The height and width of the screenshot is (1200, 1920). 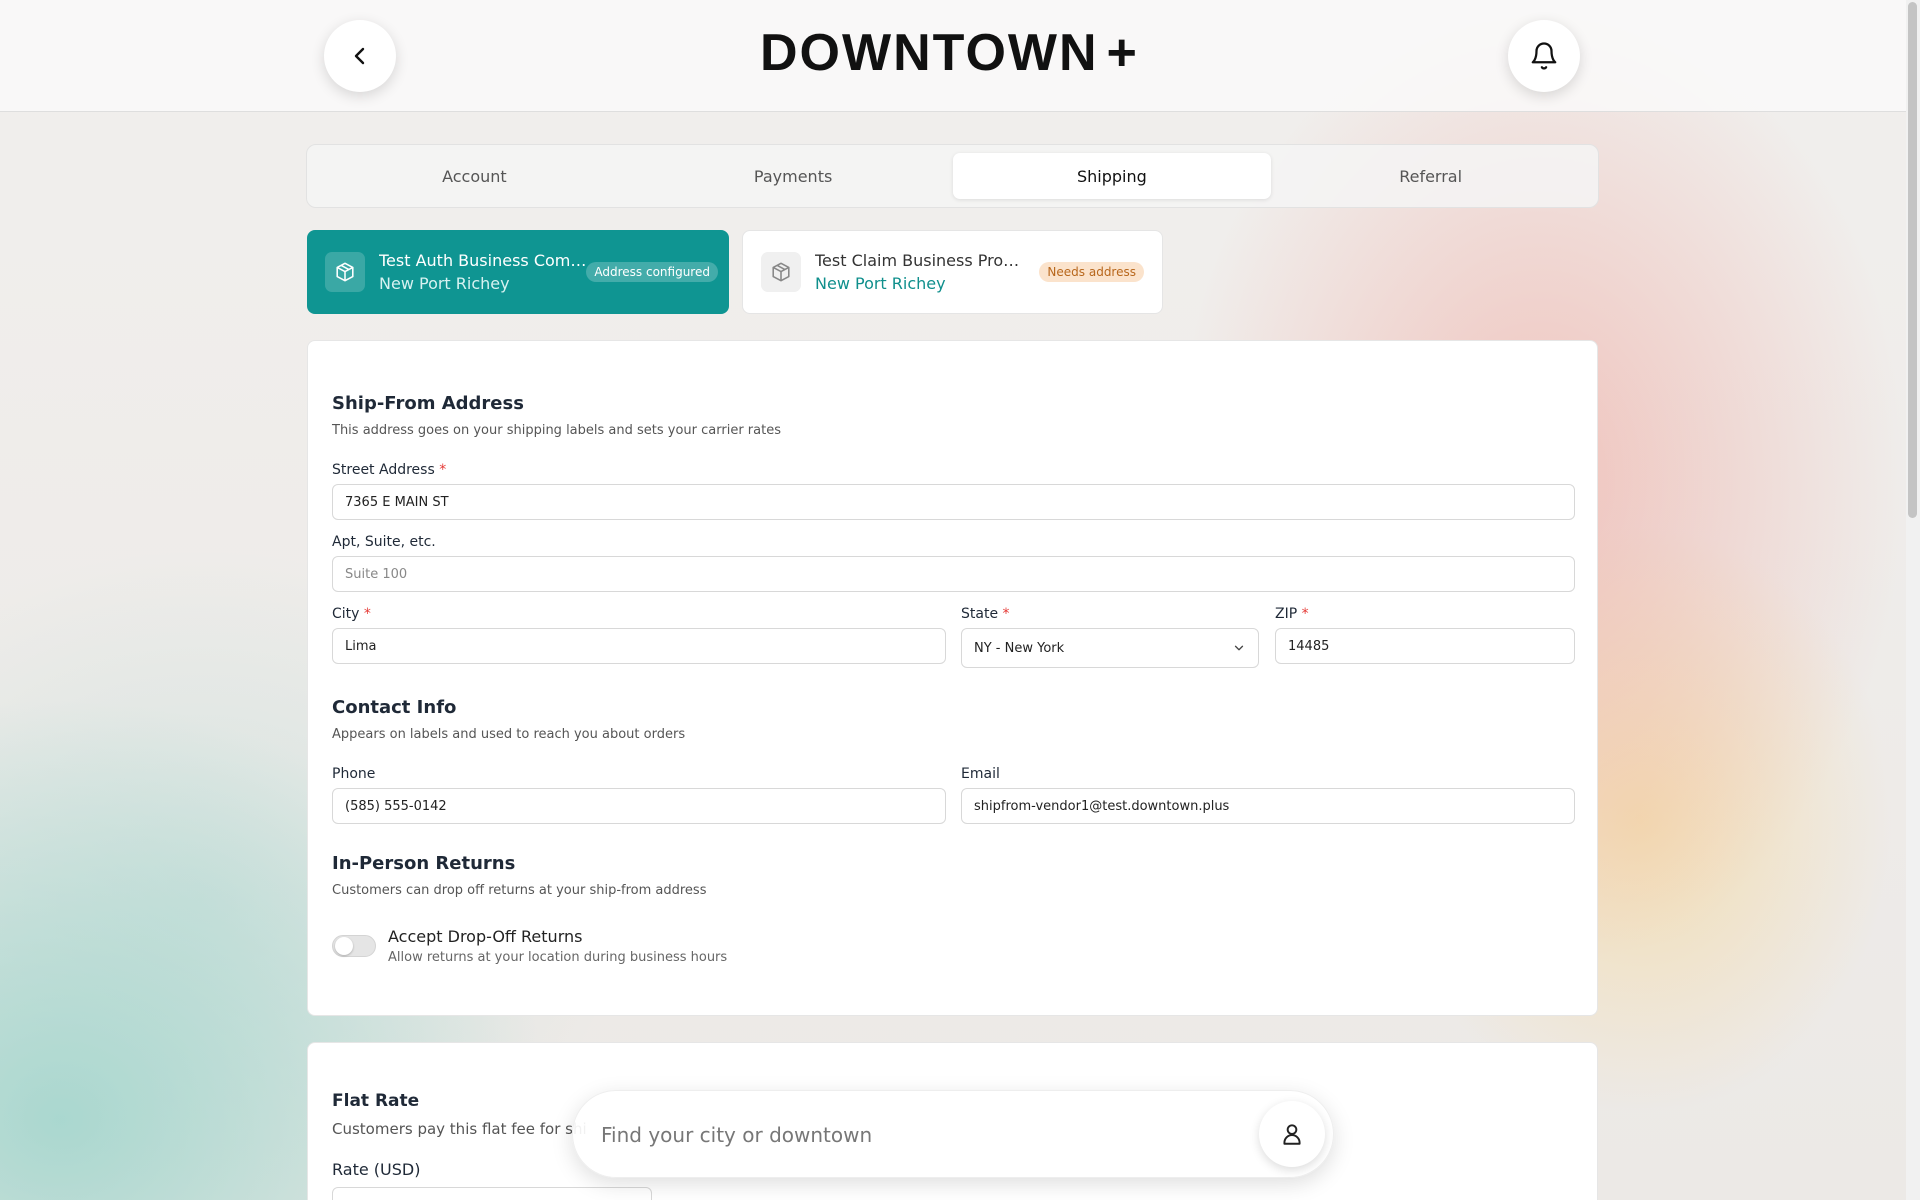 I want to click on scrollbar-thumb, so click(x=1912, y=260).